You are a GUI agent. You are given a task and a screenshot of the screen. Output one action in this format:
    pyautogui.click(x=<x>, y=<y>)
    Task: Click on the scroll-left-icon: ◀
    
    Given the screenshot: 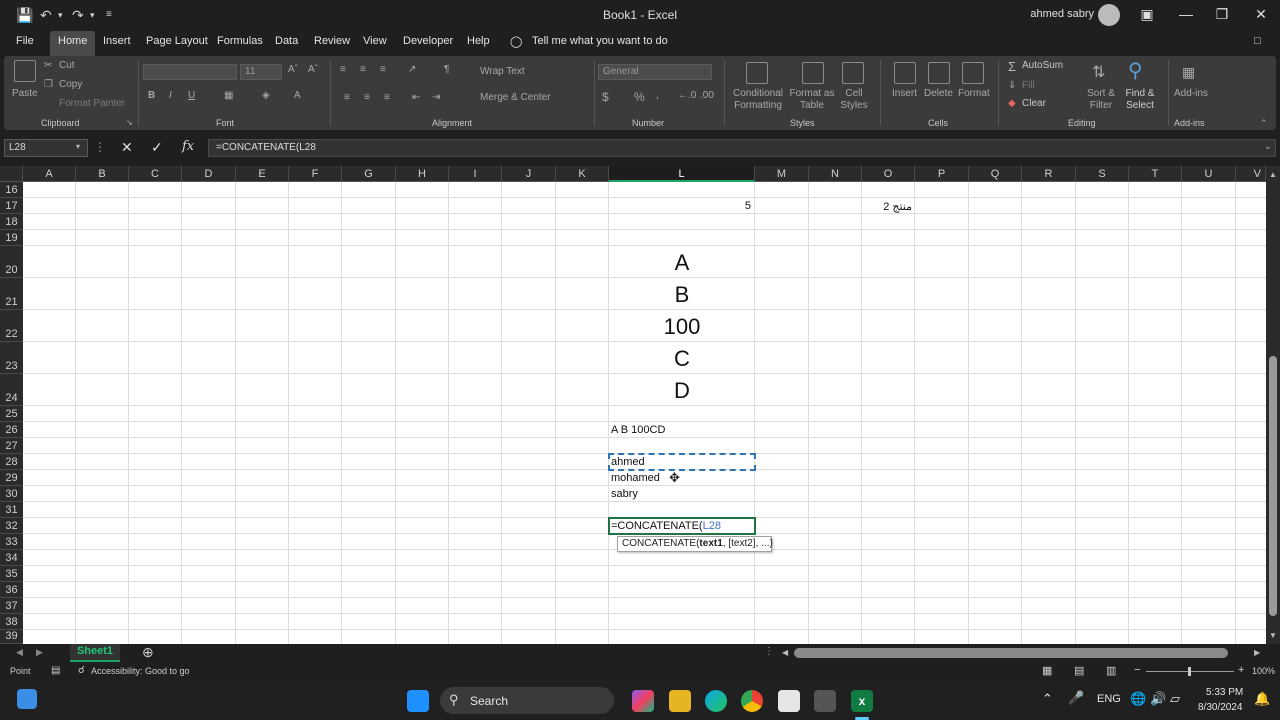 What is the action you would take?
    pyautogui.click(x=785, y=652)
    